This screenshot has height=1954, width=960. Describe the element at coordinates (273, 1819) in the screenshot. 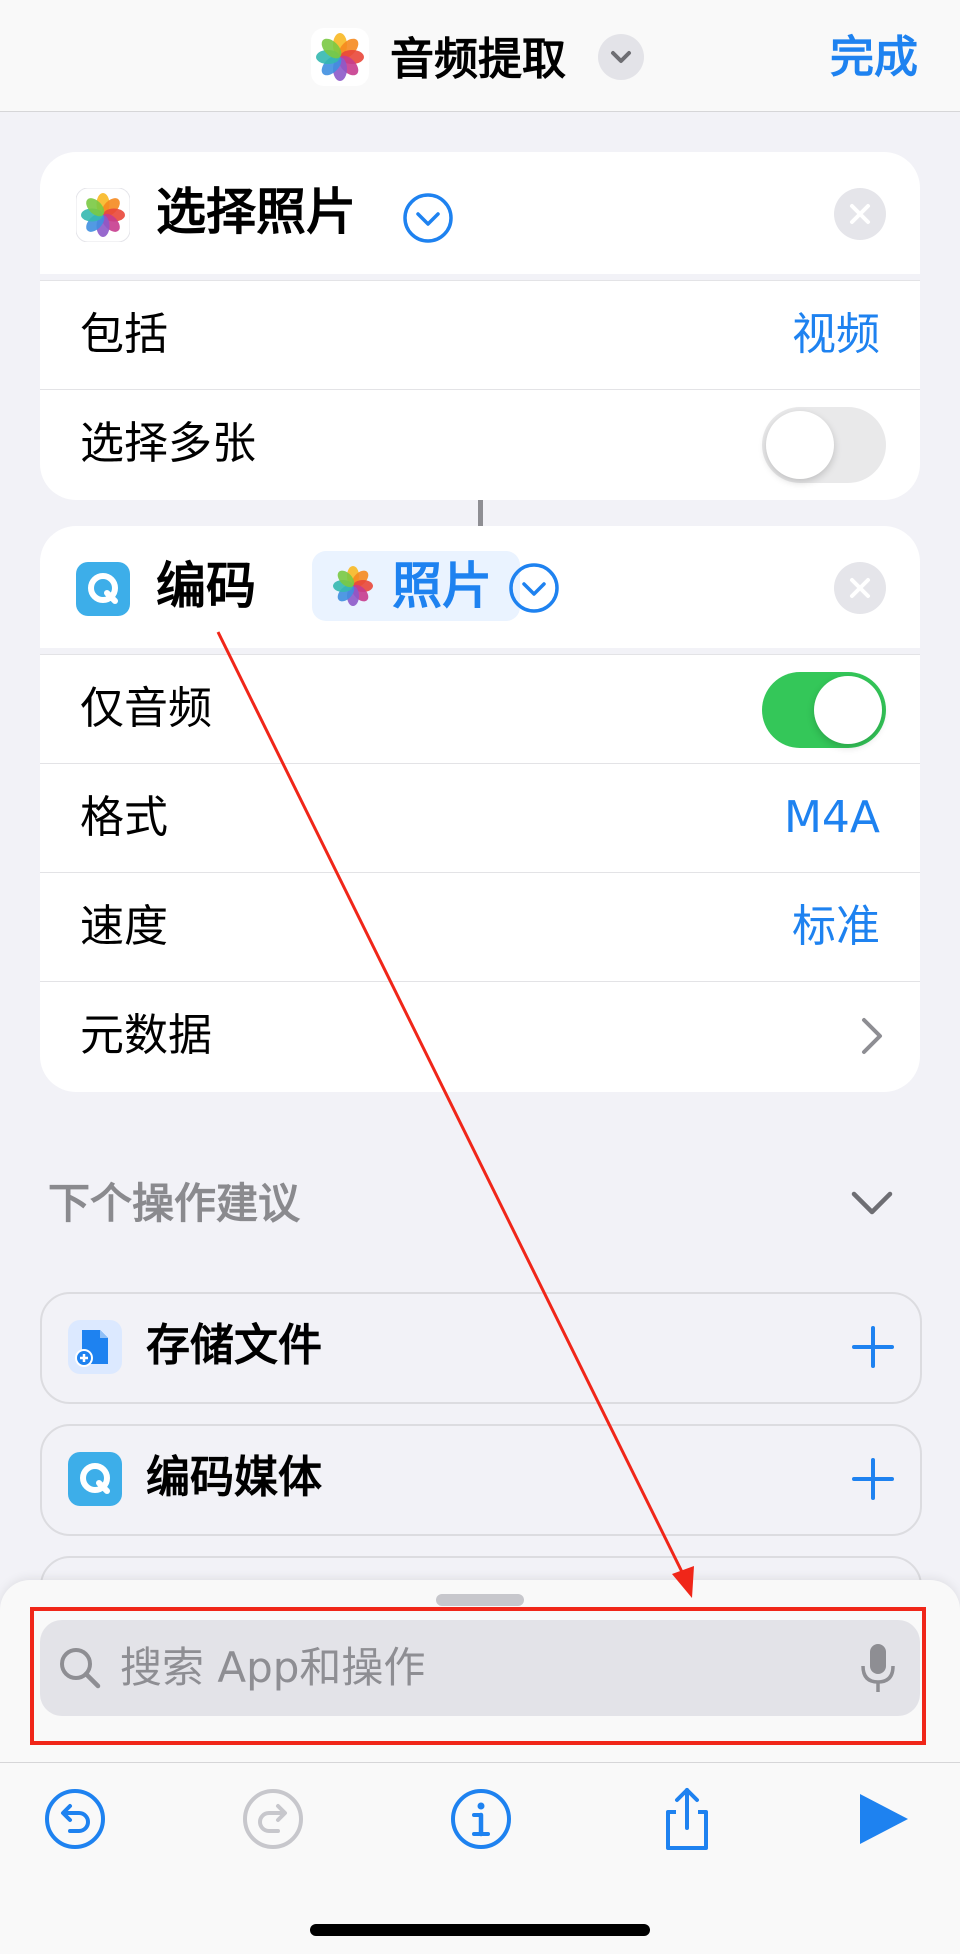

I see `redo-icon` at that location.